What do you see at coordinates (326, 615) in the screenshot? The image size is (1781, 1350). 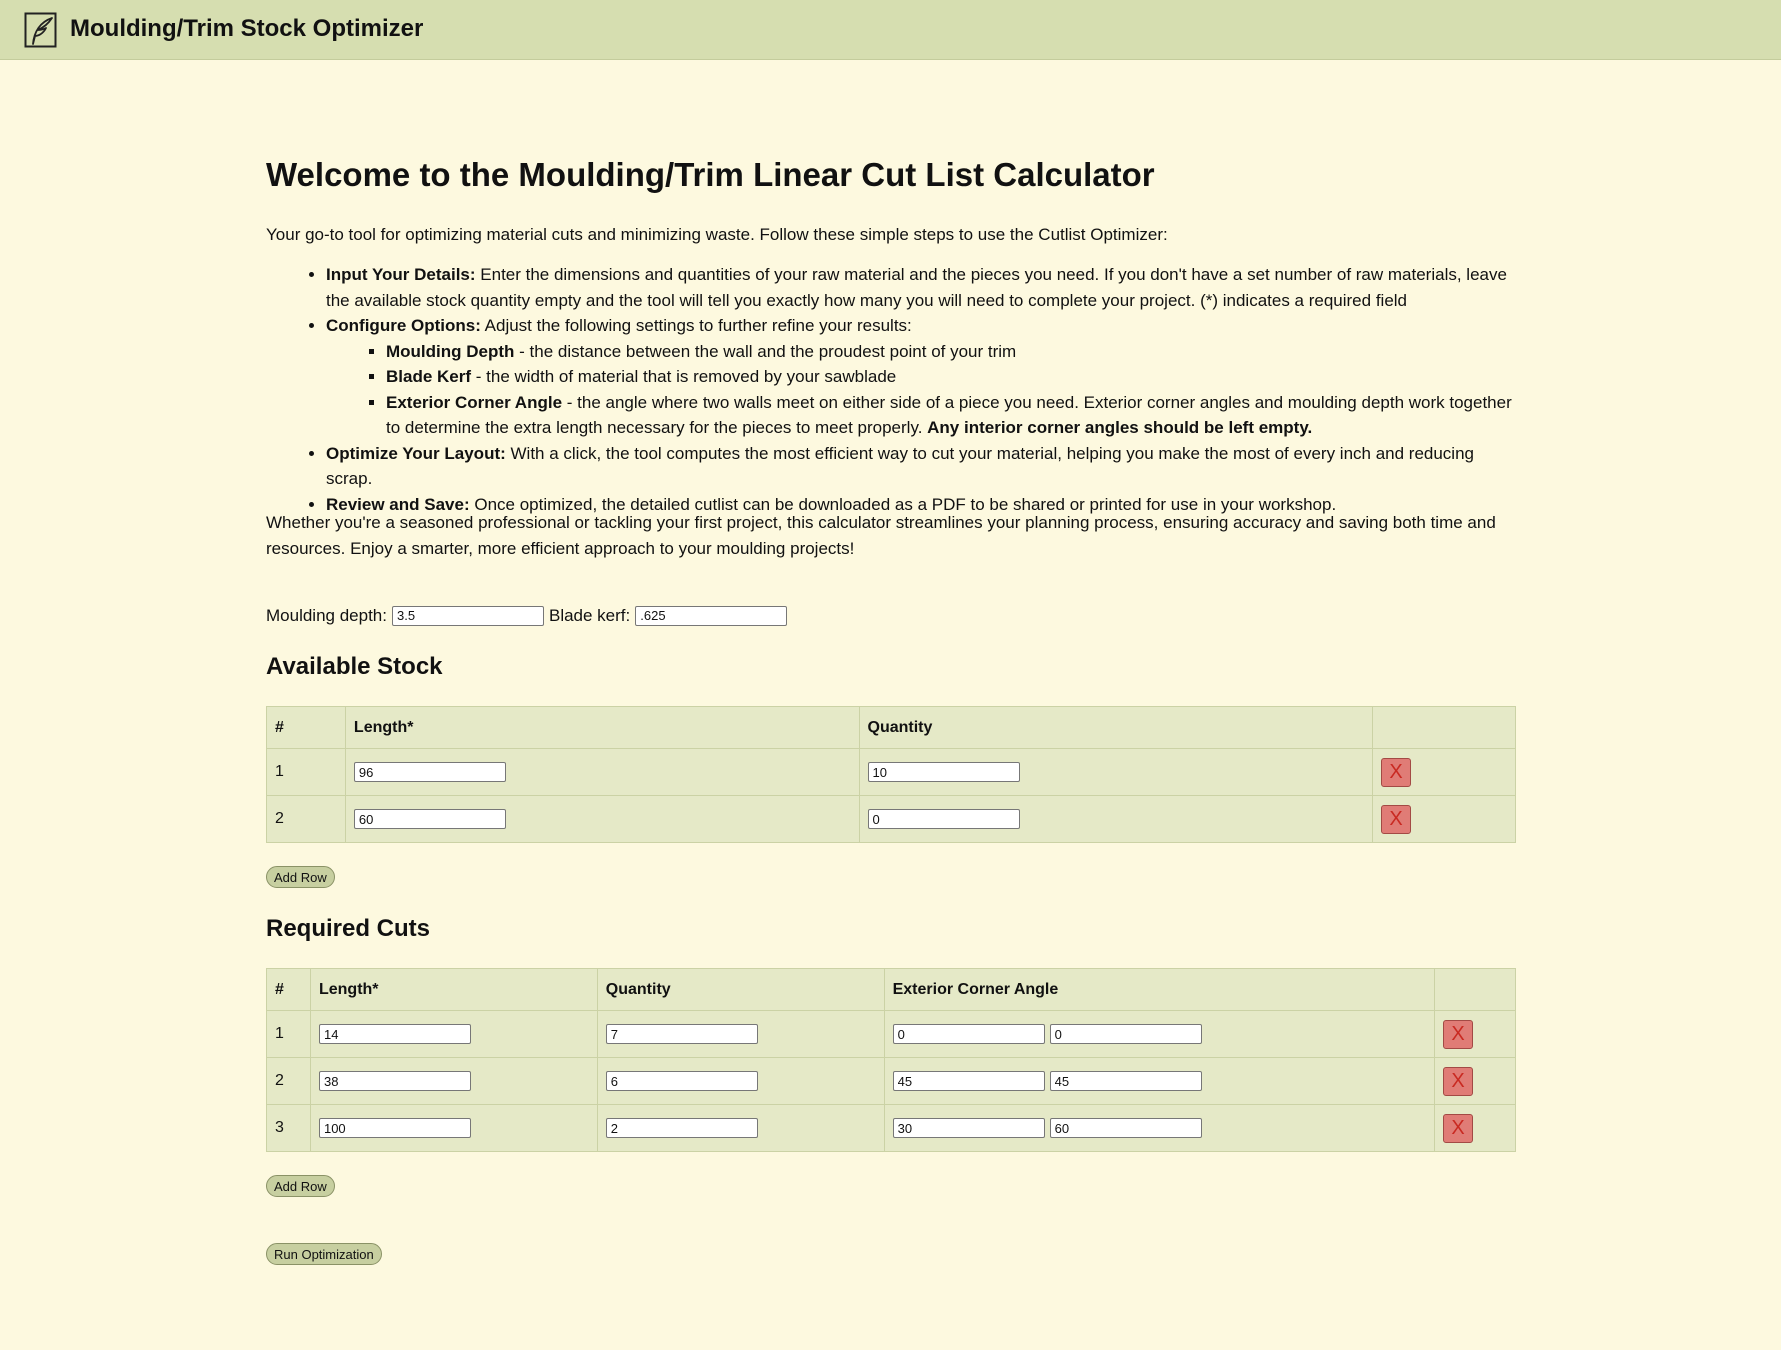 I see `moulding-depth-label: Moulding depth:` at bounding box center [326, 615].